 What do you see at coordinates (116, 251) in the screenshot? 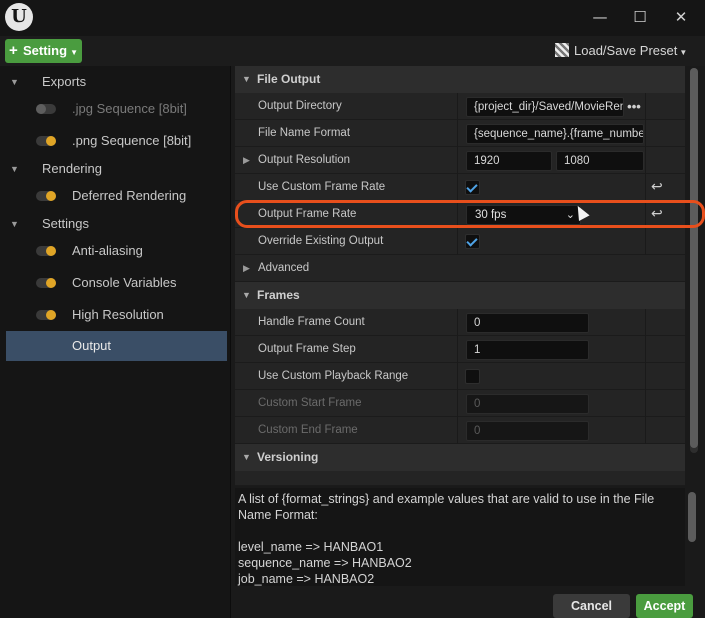
I see `sidebar-item-anti-aliasing: Anti-aliasing` at bounding box center [116, 251].